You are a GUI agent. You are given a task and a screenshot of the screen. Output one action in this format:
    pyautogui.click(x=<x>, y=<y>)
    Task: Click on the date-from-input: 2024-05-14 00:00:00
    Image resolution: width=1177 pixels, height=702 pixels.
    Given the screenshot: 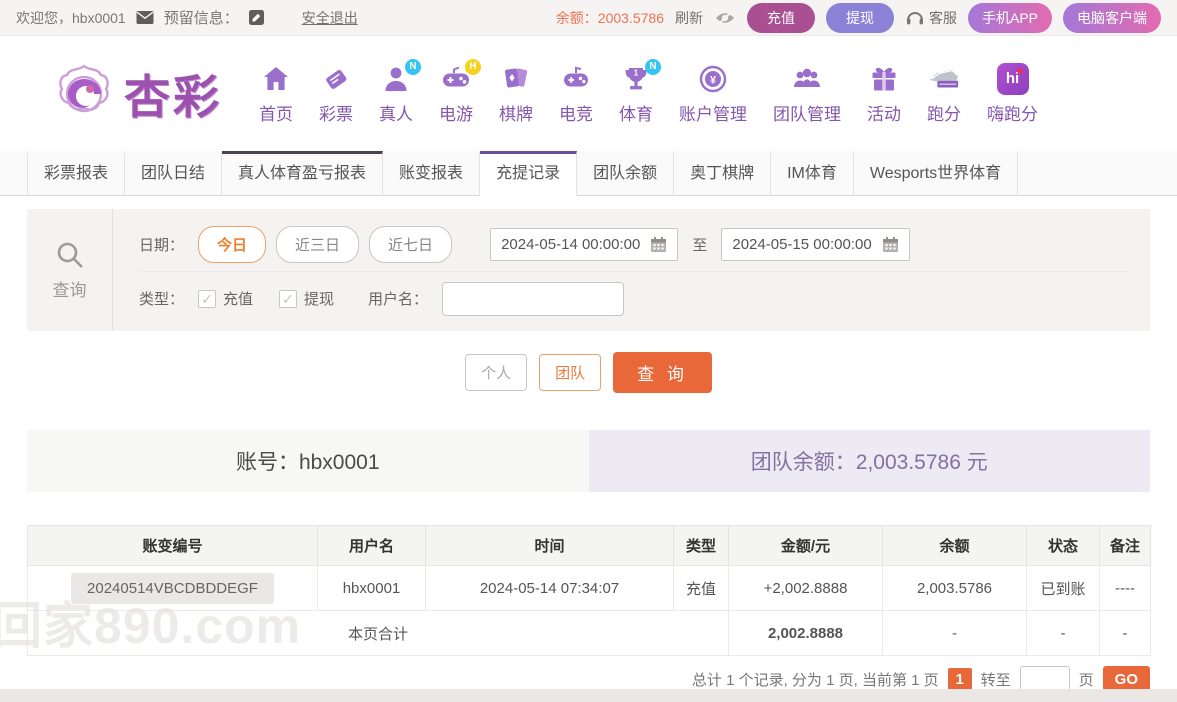 What is the action you would take?
    pyautogui.click(x=584, y=244)
    